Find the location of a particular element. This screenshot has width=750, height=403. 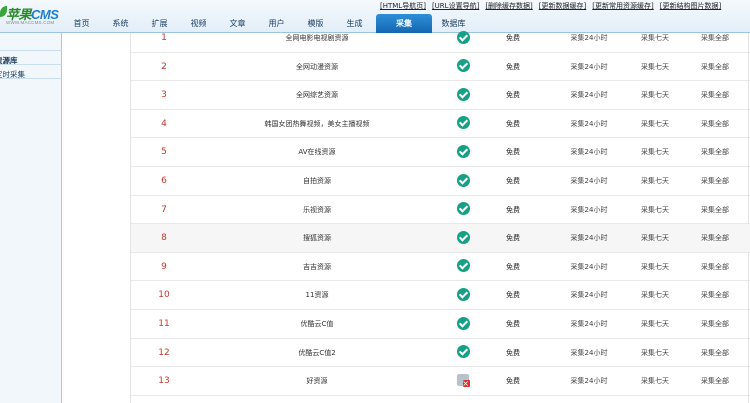

toplink-clear-cache: [删除缓存数据] is located at coordinates (508, 7).